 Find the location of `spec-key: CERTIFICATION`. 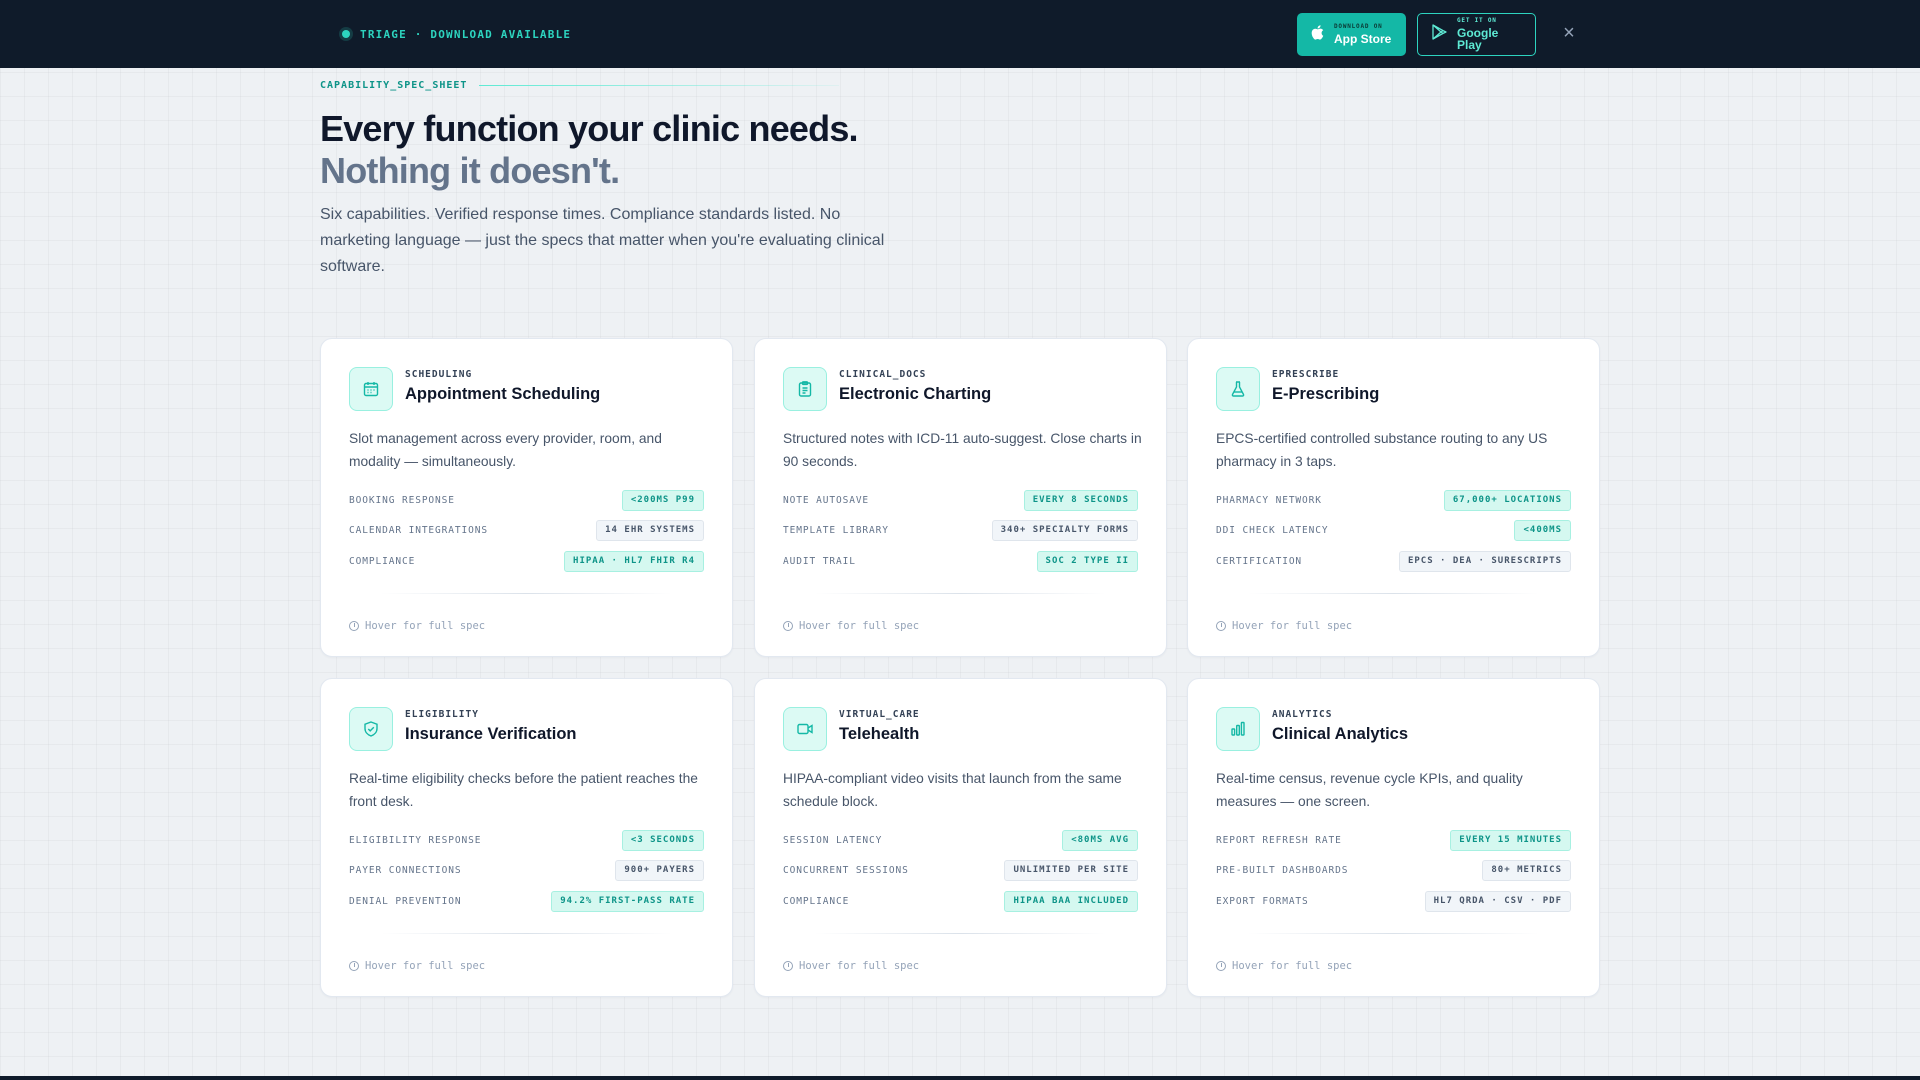

spec-key: CERTIFICATION is located at coordinates (1259, 561).